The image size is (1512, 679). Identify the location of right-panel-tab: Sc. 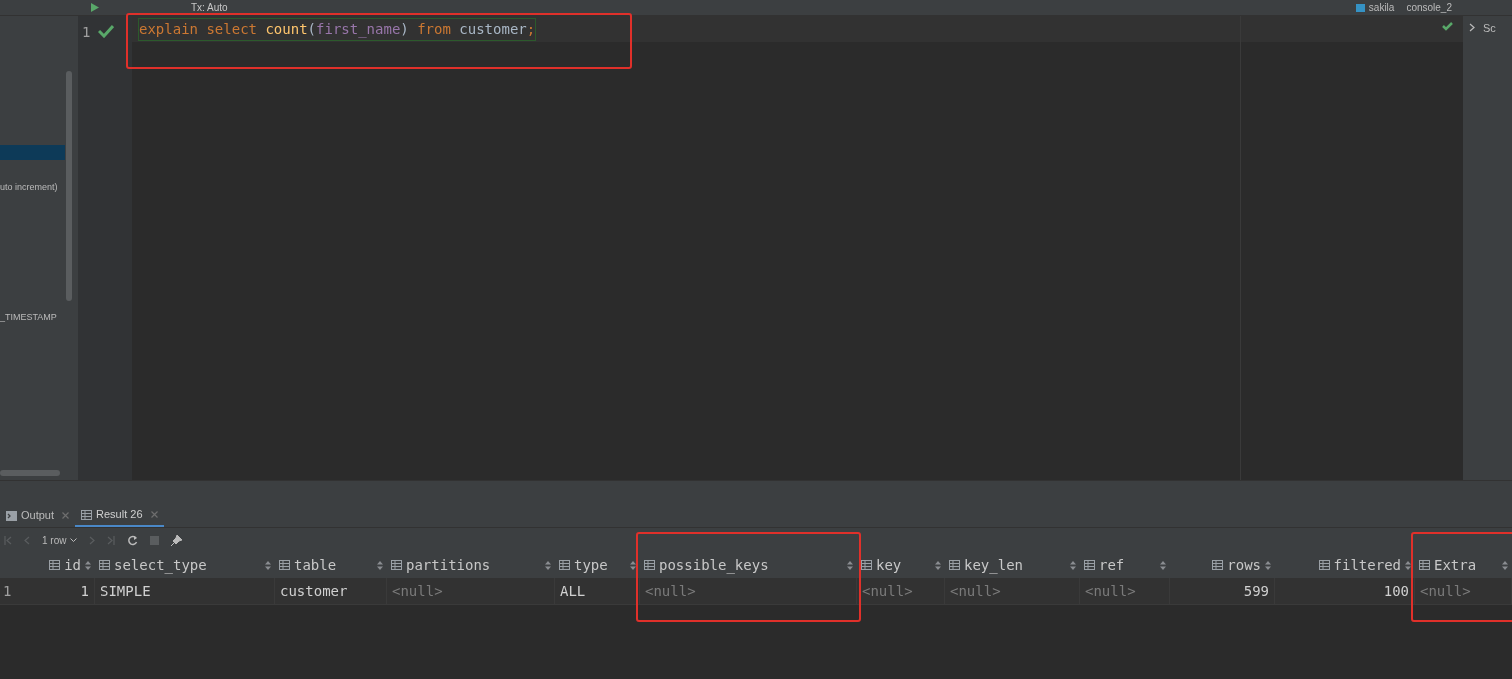
(1489, 28).